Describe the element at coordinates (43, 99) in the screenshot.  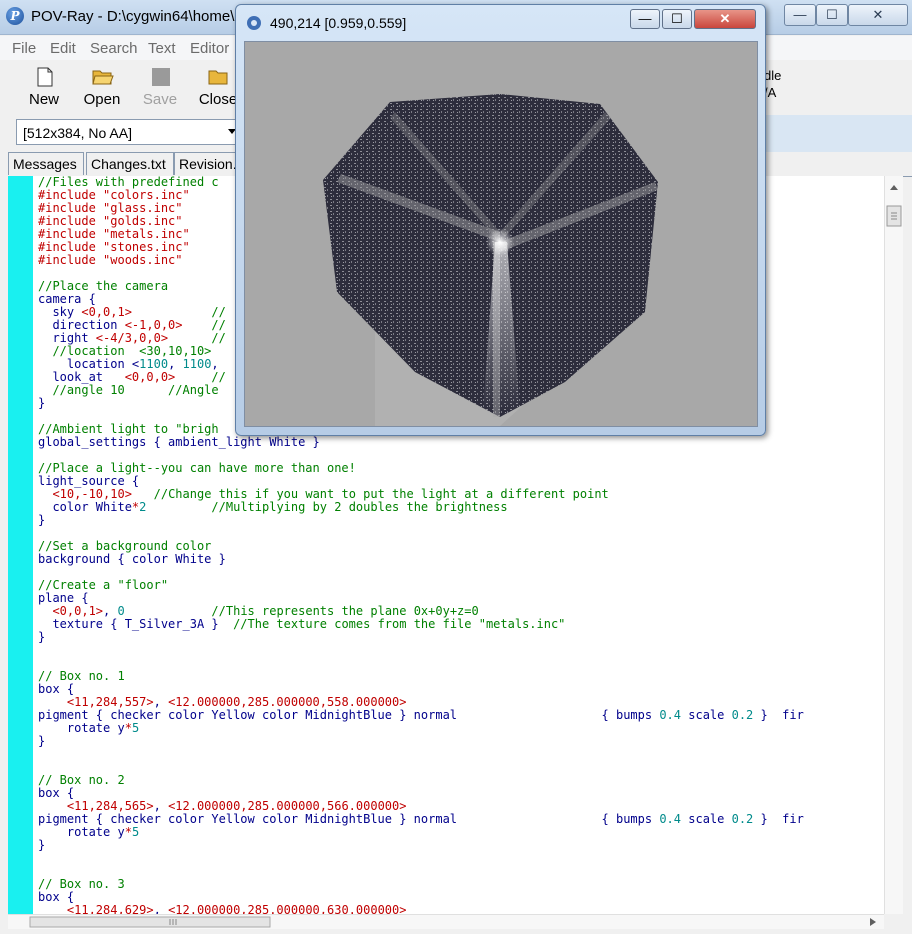
I see `new-button-label: New` at that location.